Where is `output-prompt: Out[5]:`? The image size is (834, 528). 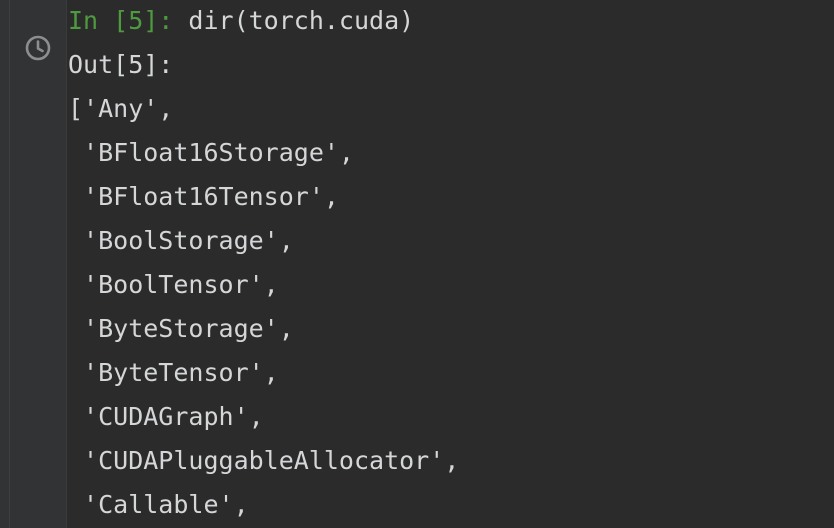 output-prompt: Out[5]: is located at coordinates (121, 64).